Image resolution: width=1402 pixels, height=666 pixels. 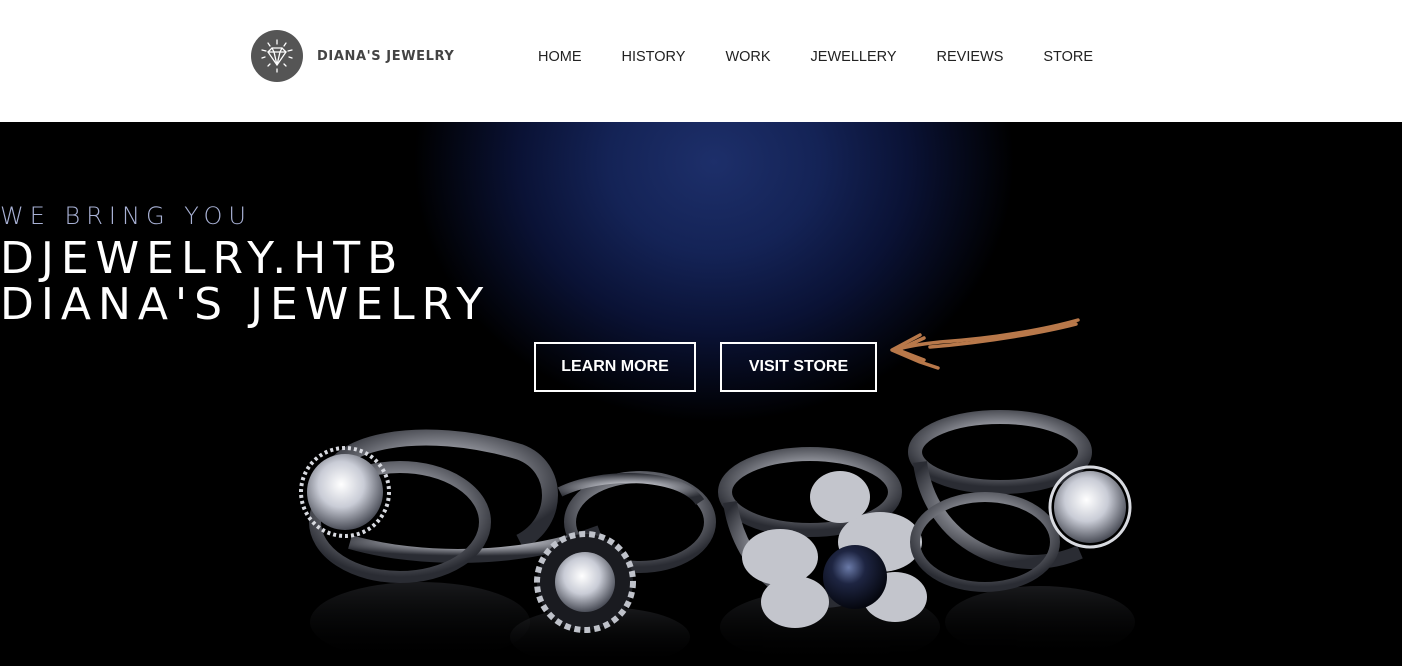 I want to click on nav-store: STORE, so click(x=1068, y=57).